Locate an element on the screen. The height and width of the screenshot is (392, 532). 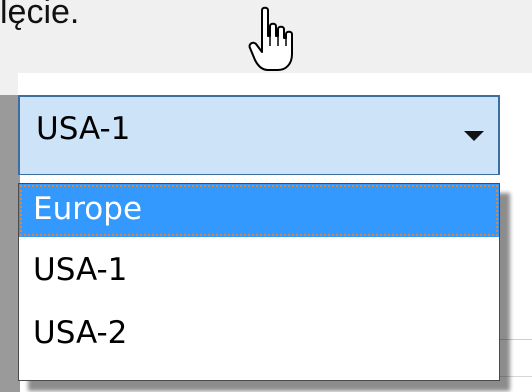
option-europe: Europe is located at coordinates (259, 210).